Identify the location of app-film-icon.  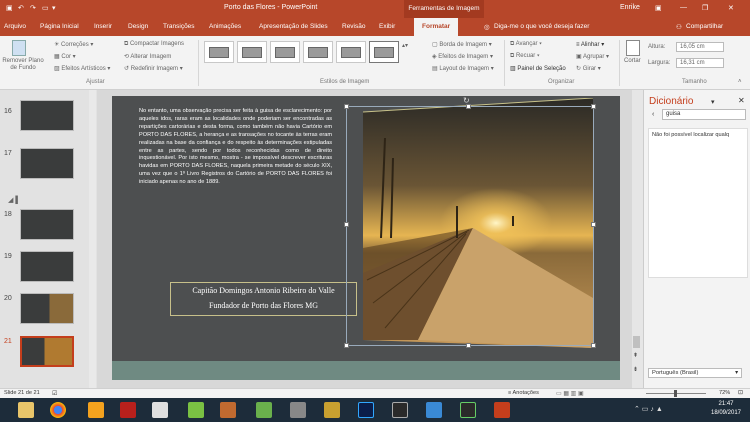
(400, 410).